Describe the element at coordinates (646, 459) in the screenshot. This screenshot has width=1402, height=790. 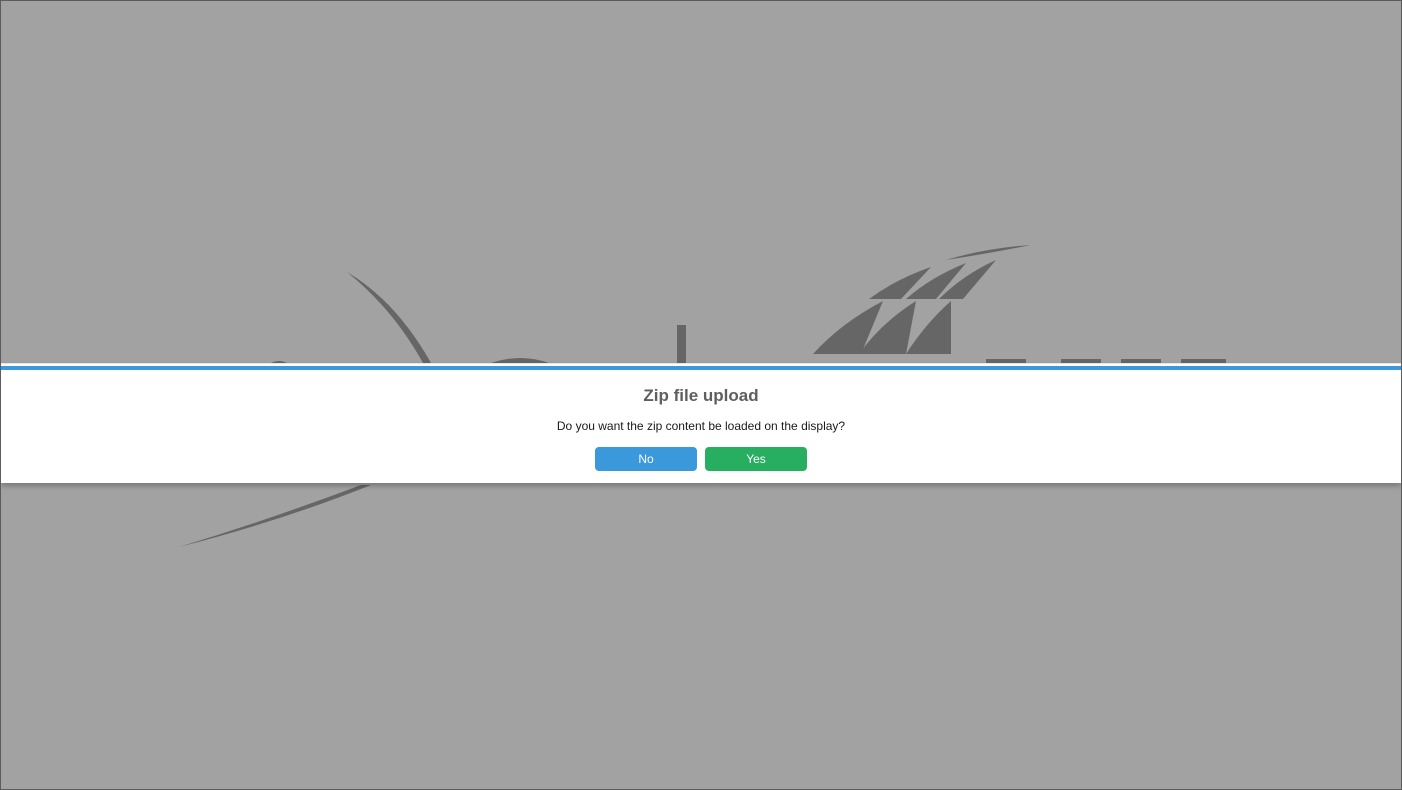
I see `no-button: No` at that location.